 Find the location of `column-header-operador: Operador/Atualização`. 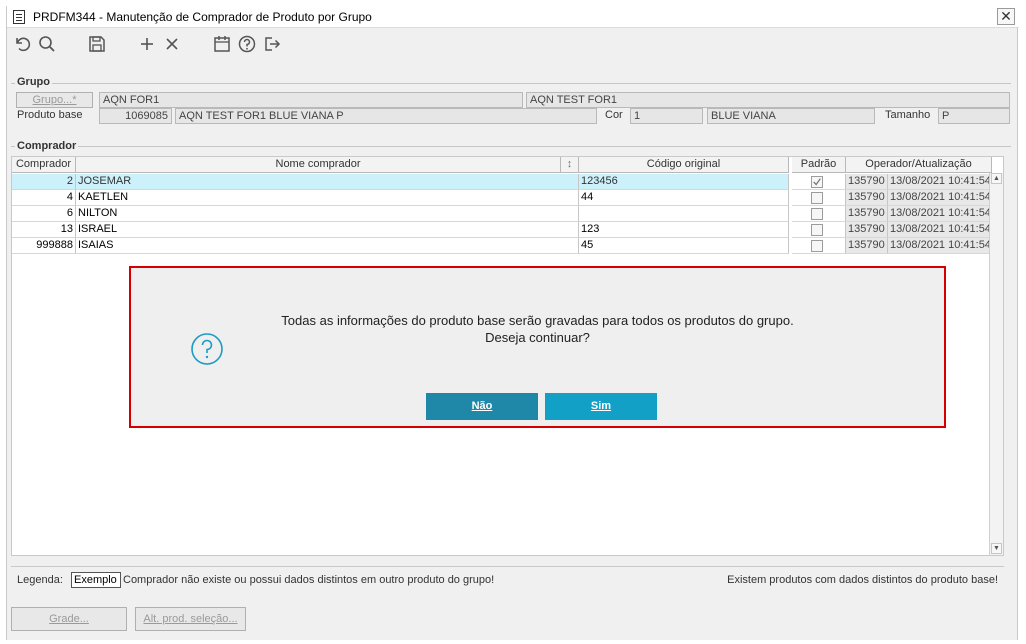

column-header-operador: Operador/Atualização is located at coordinates (919, 165).